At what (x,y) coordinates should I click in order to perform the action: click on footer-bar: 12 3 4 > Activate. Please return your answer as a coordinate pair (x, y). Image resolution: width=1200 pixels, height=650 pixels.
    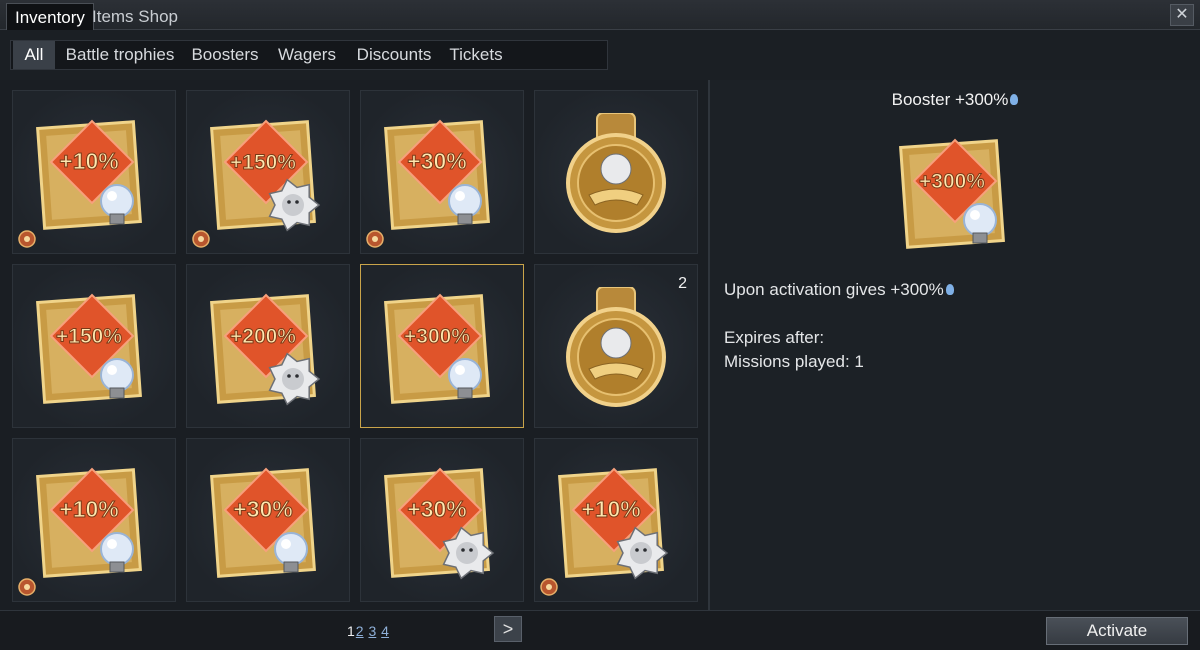
    Looking at the image, I should click on (600, 630).